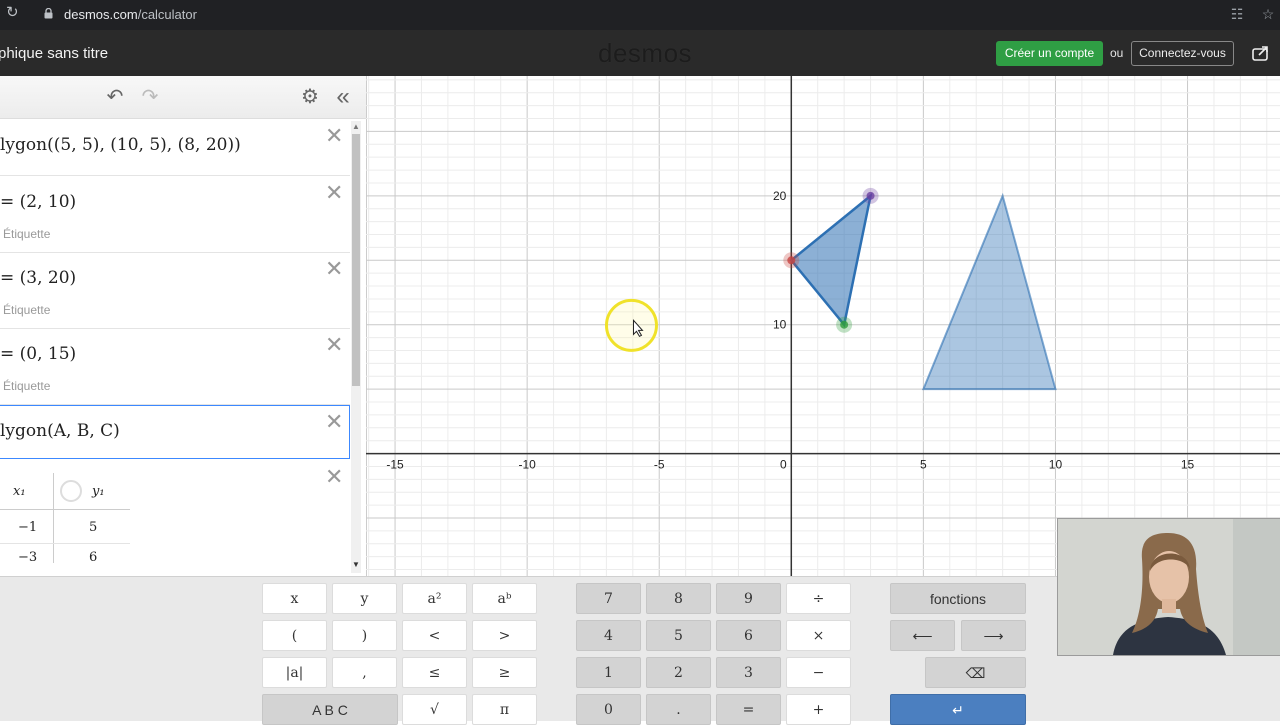  I want to click on pi-key: π, so click(504, 709).